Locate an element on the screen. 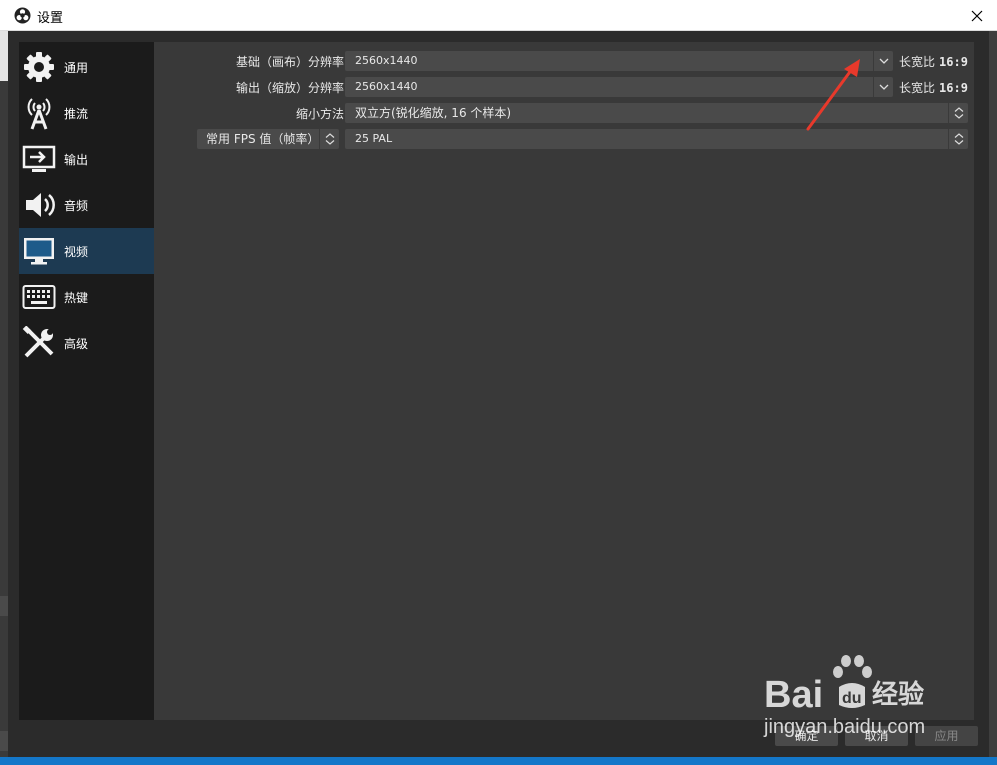  watermark-url: jingyan.baidu.com is located at coordinates (844, 727).